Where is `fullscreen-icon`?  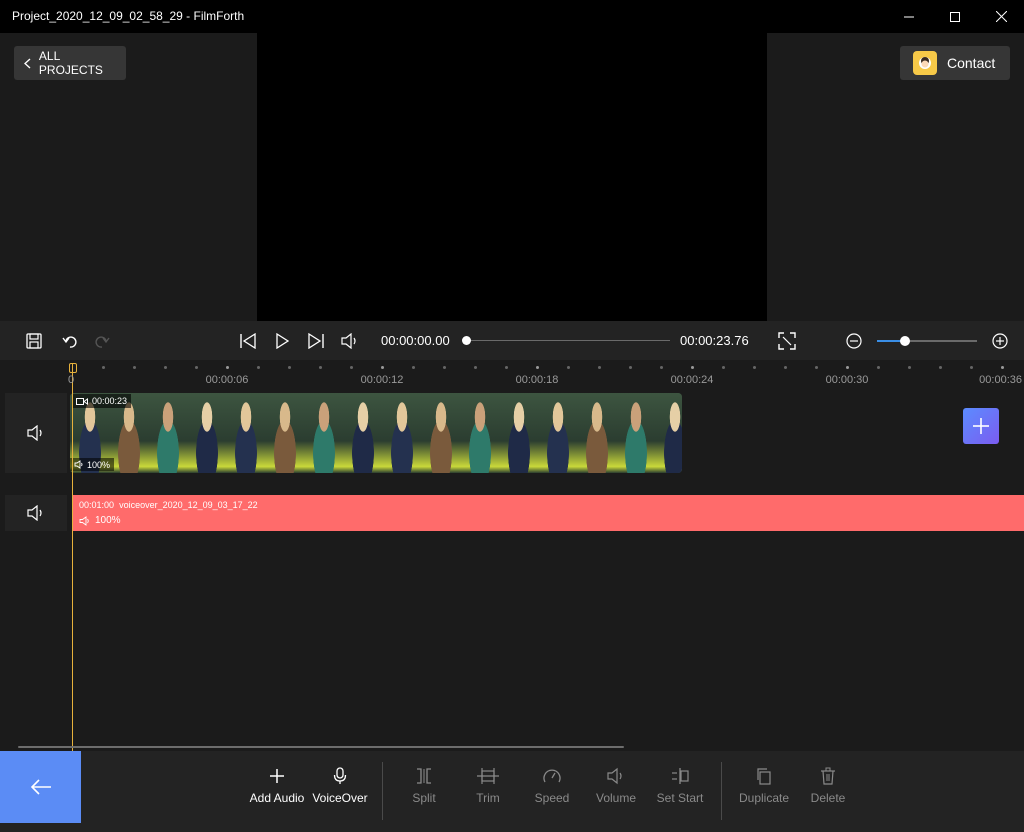 fullscreen-icon is located at coordinates (787, 340).